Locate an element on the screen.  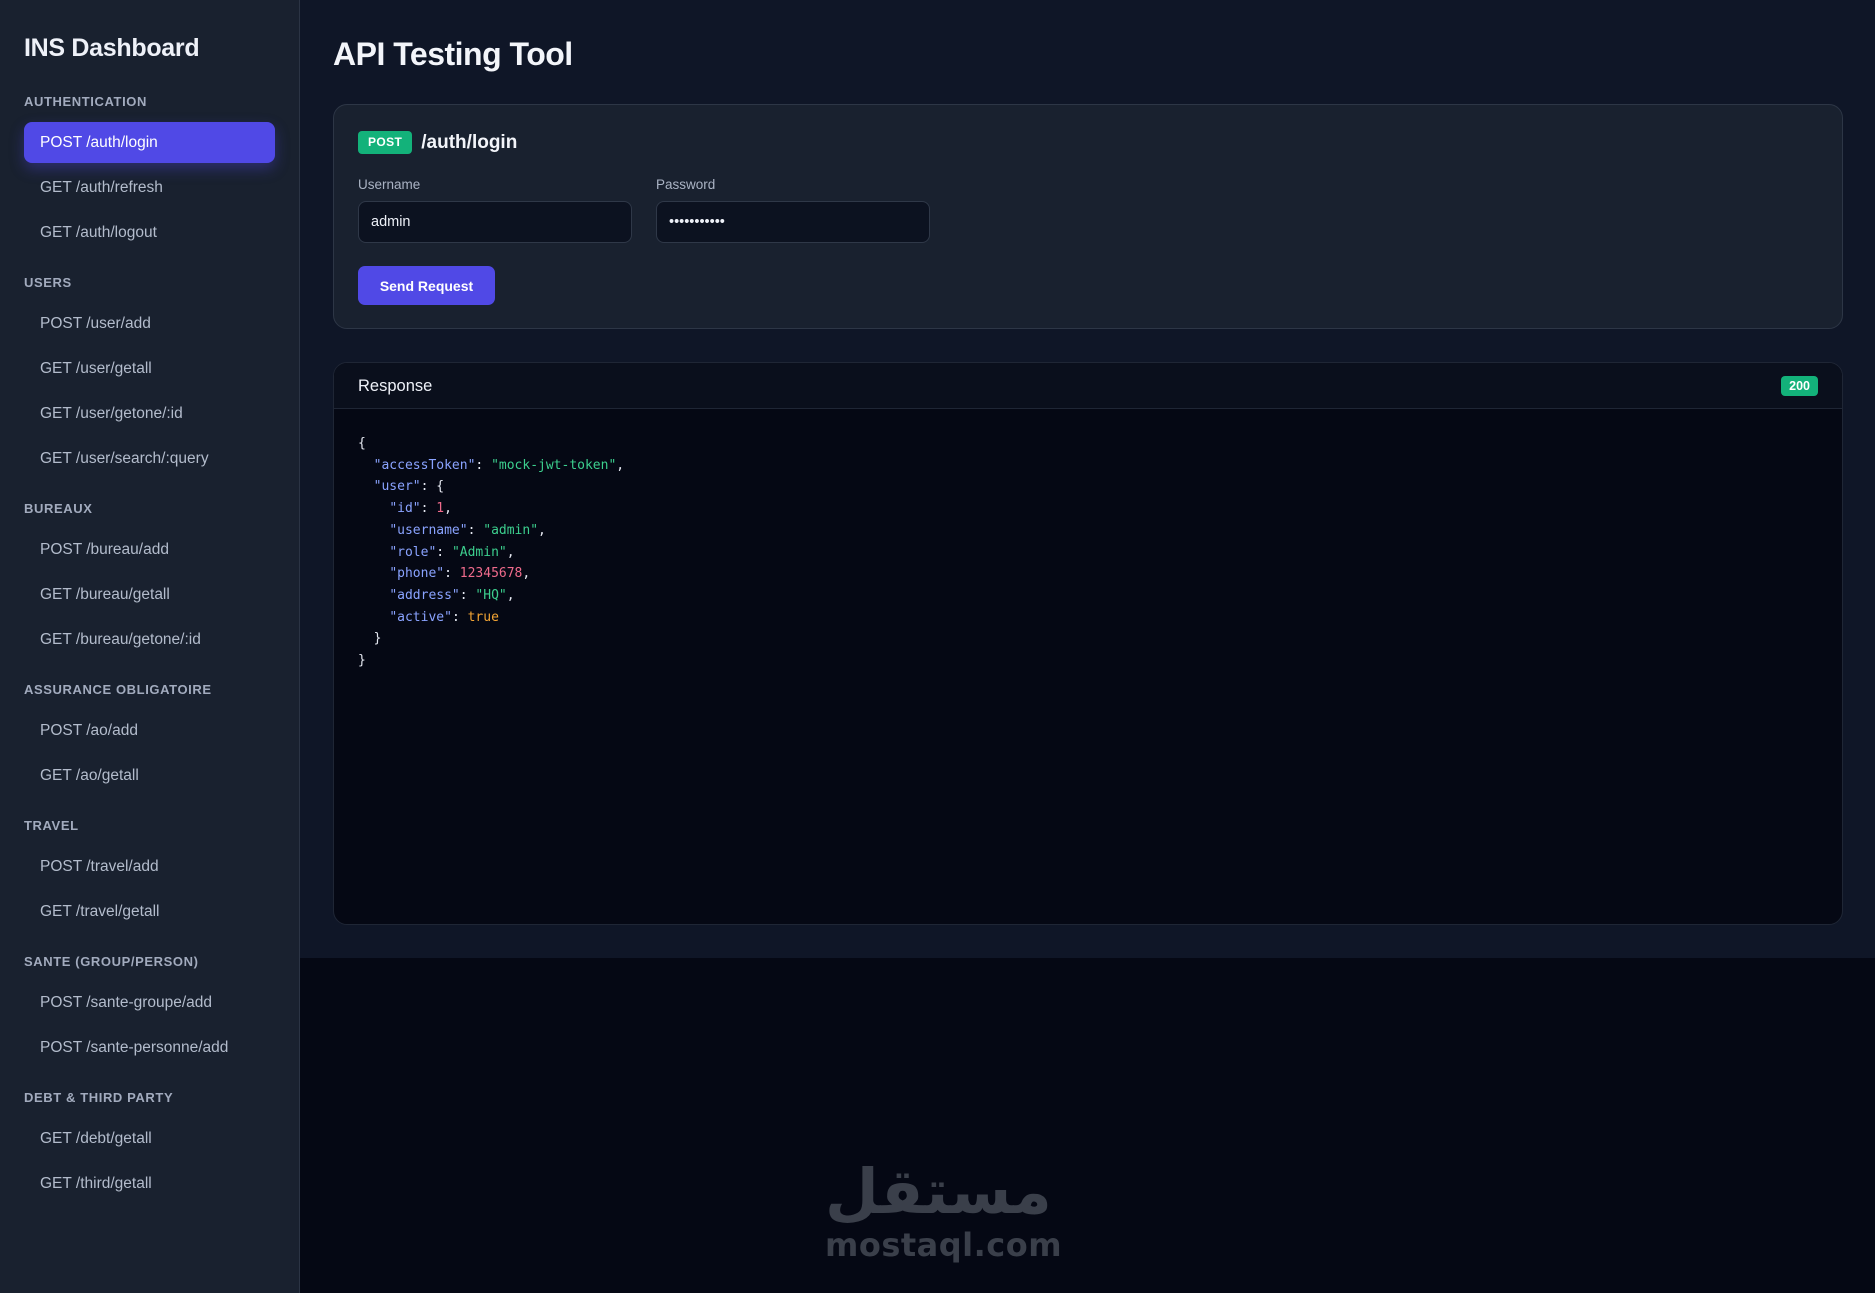
response-title: Response is located at coordinates (395, 386).